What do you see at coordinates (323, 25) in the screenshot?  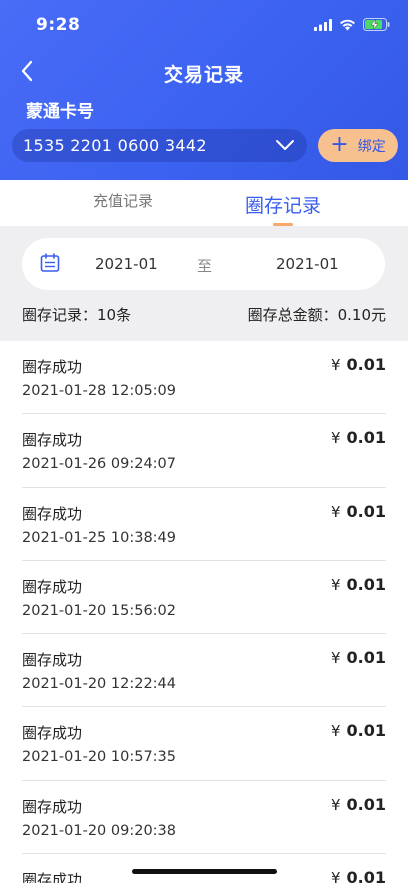 I see `signal-icon` at bounding box center [323, 25].